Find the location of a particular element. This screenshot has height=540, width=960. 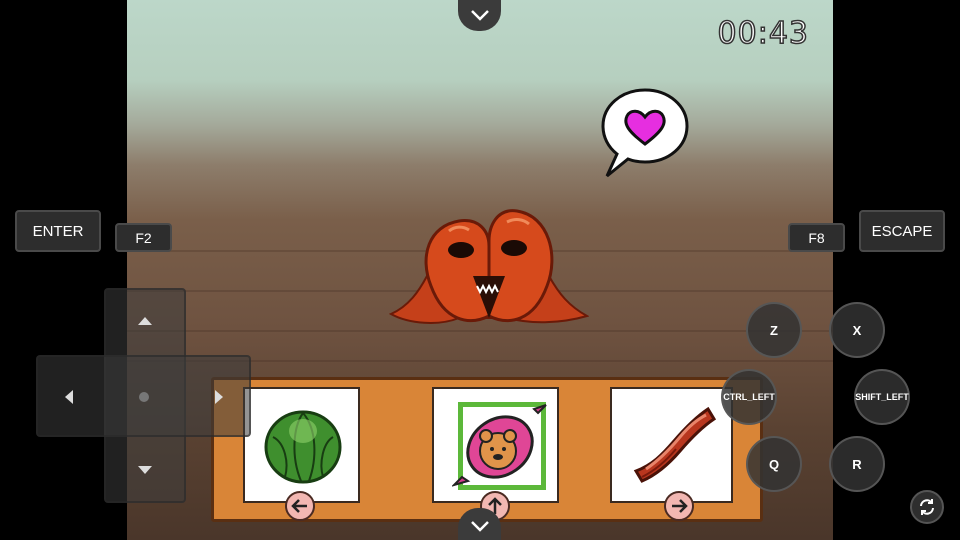

arrow-right-icon is located at coordinates (680, 506).